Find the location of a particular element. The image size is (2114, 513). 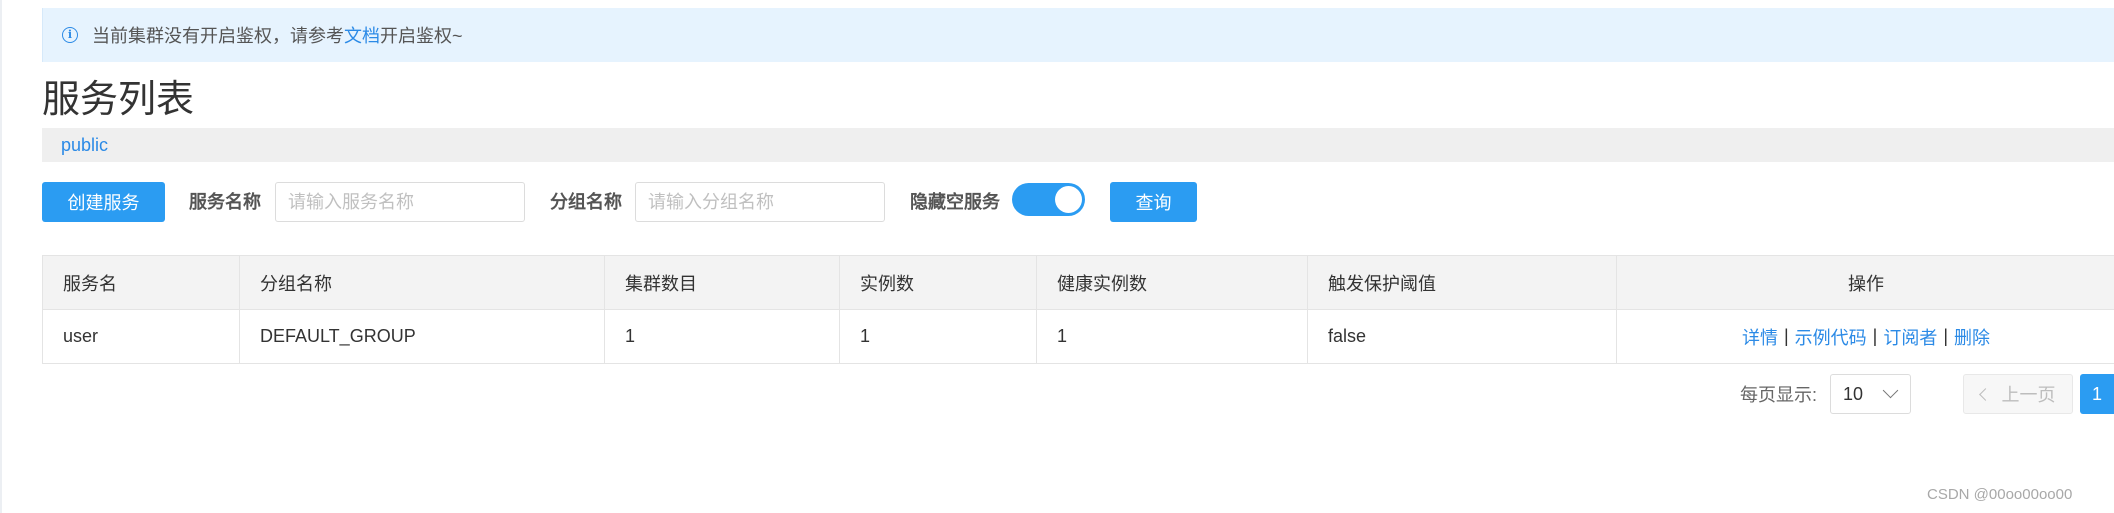

page-1-button: 1 is located at coordinates (2097, 394).